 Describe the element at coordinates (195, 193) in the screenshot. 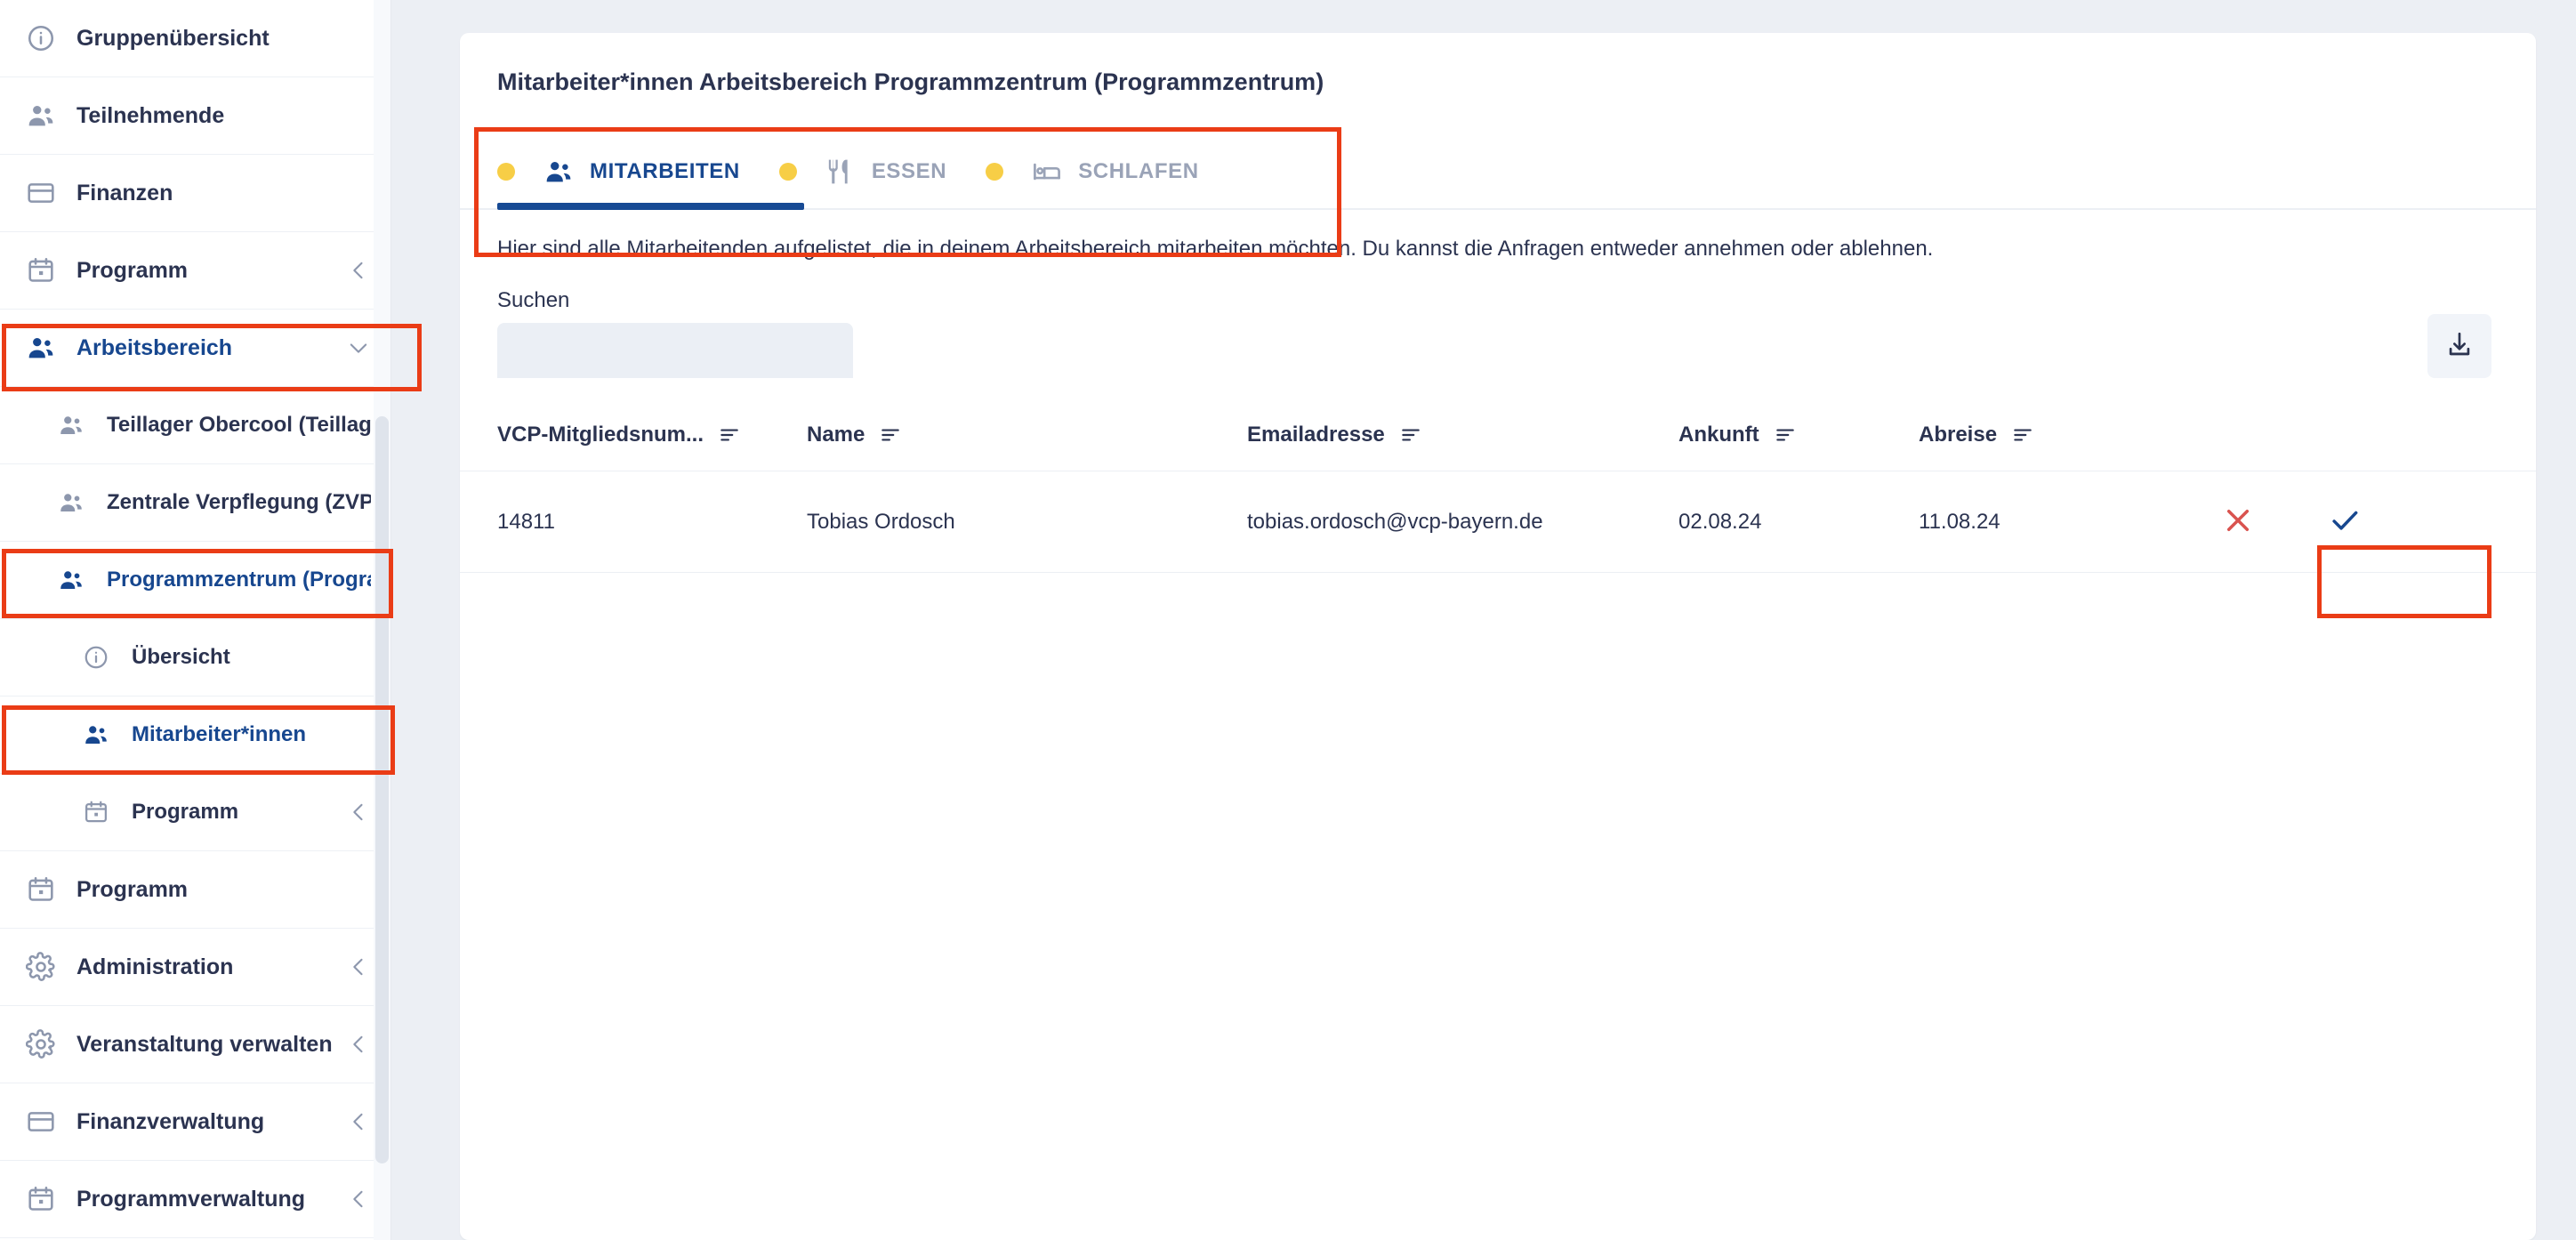

I see `sidebar-item-finanzen: Finanzen` at that location.